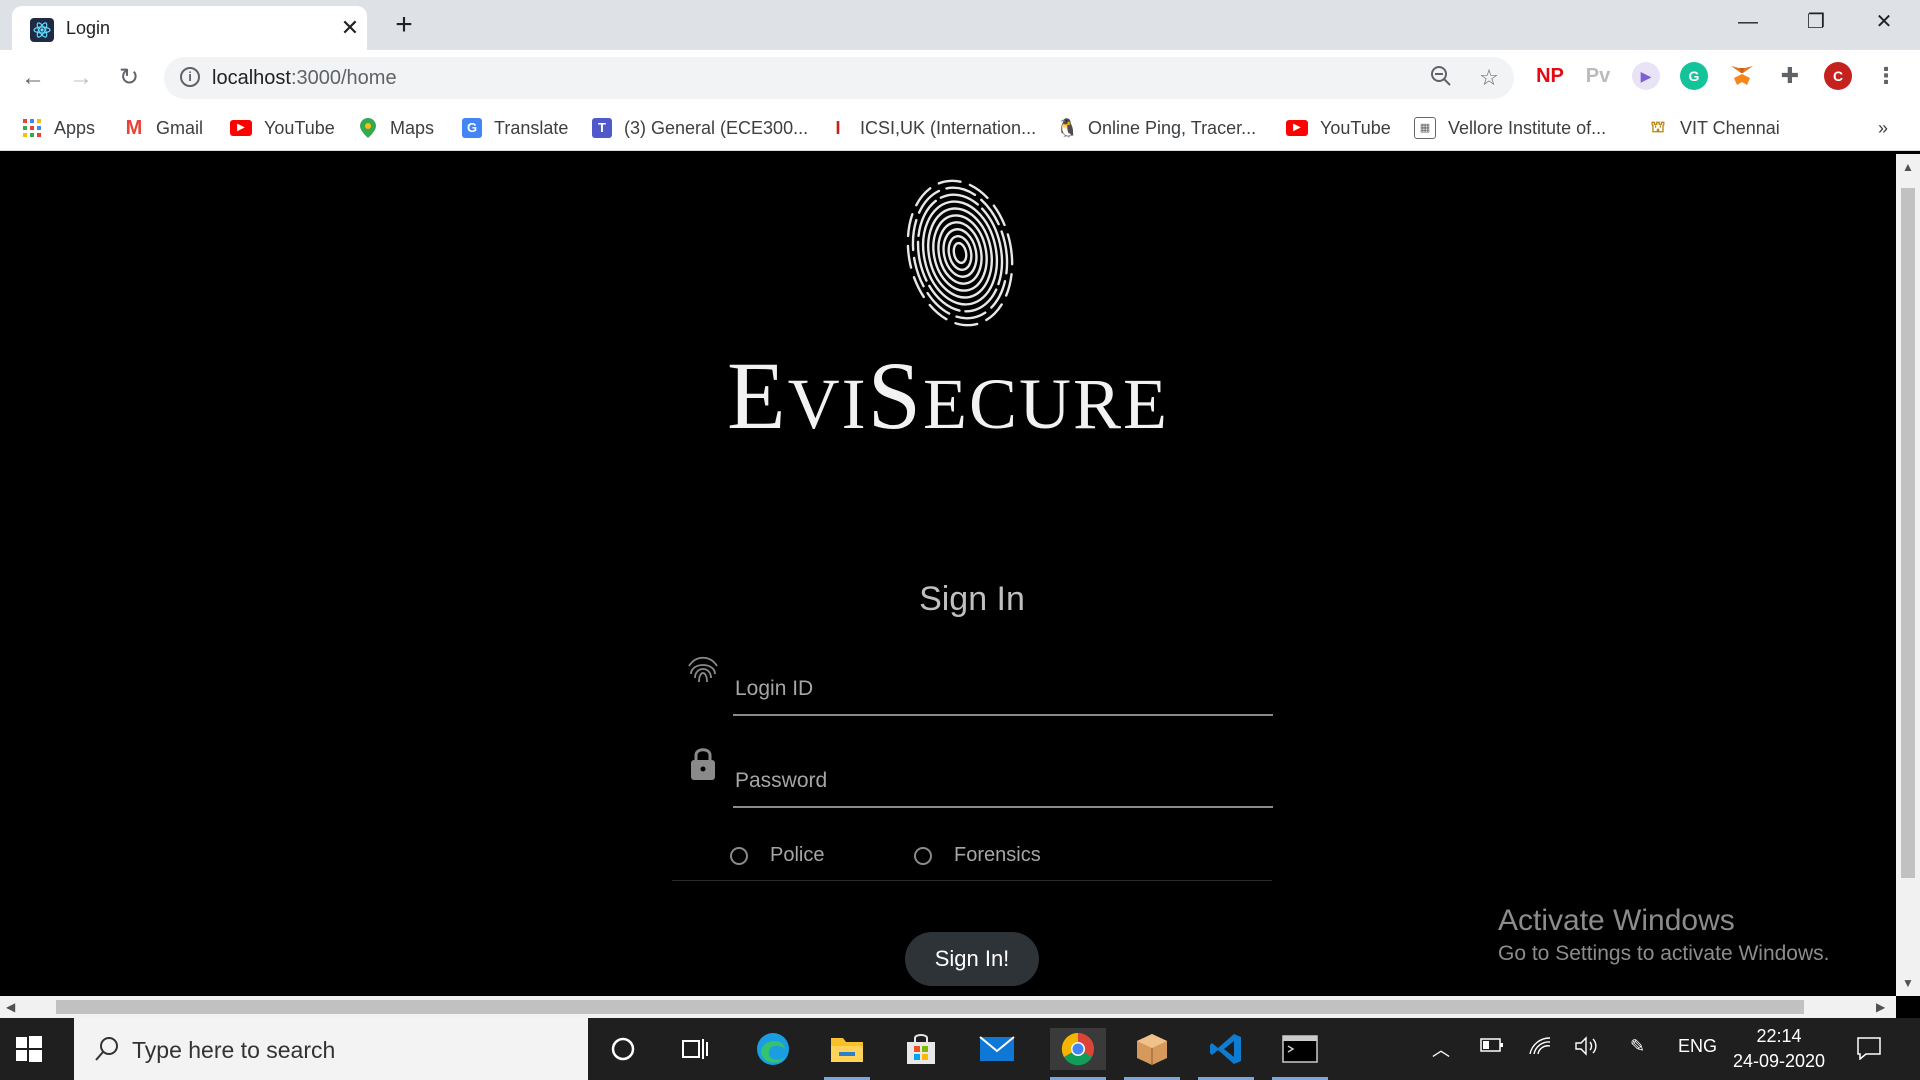 The width and height of the screenshot is (1920, 1080). What do you see at coordinates (189, 28) in the screenshot?
I see `tab-login: Login ✕` at bounding box center [189, 28].